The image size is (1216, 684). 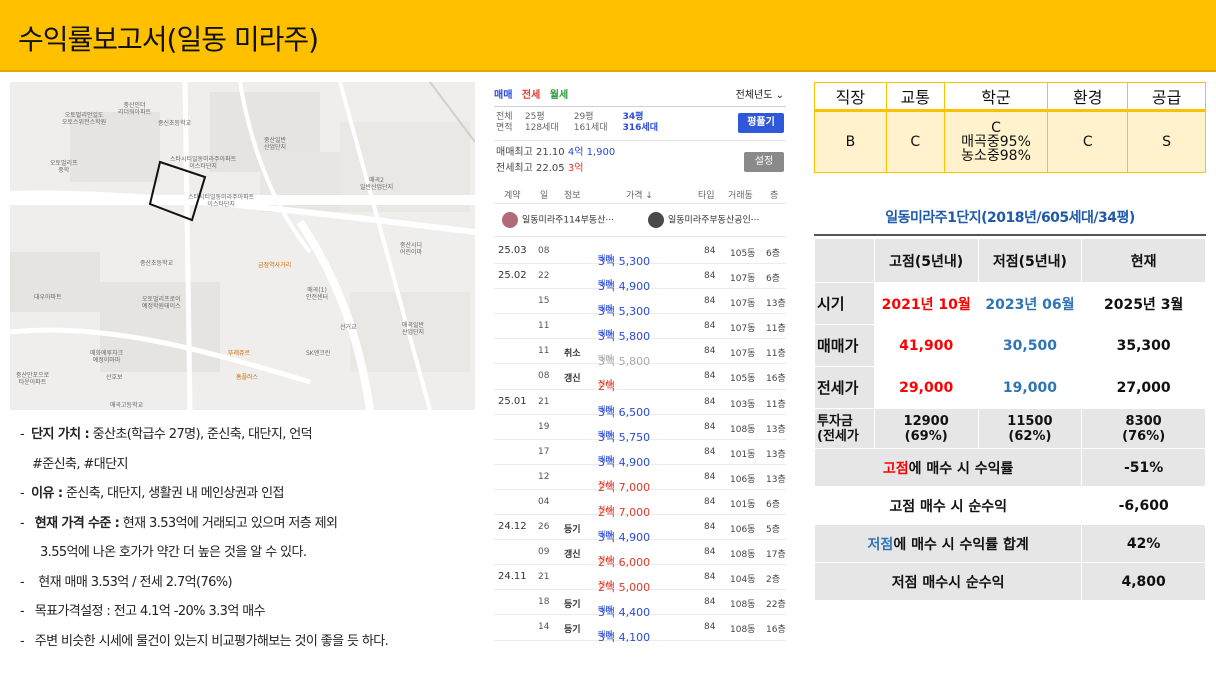 I want to click on row-day: 19, so click(x=544, y=426).